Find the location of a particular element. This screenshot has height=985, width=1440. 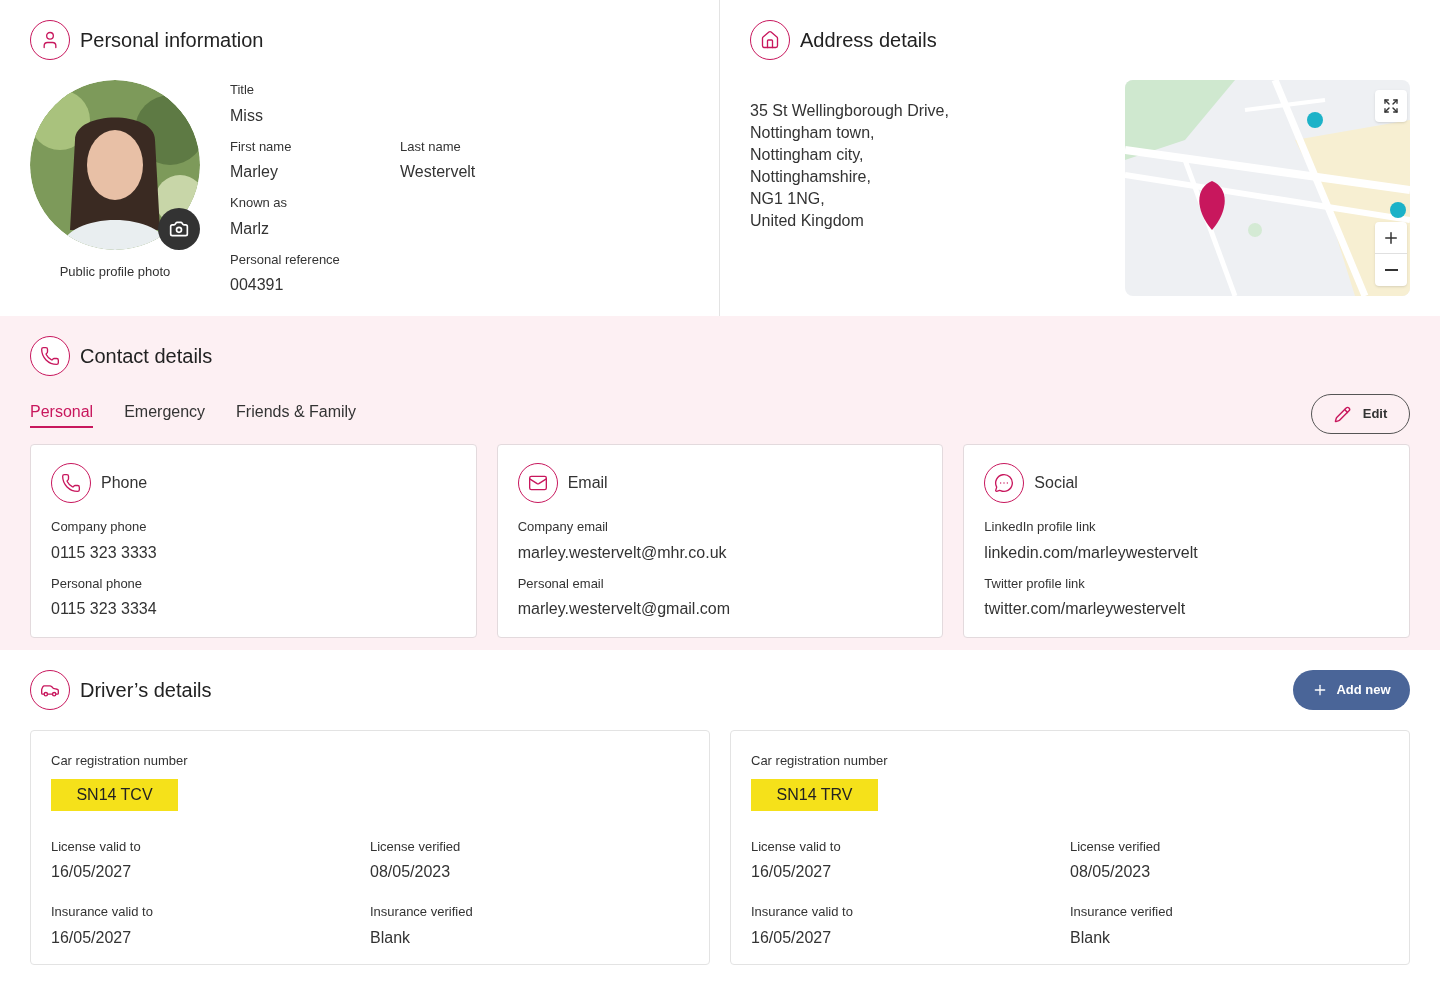

field-label: Company email is located at coordinates (563, 527).